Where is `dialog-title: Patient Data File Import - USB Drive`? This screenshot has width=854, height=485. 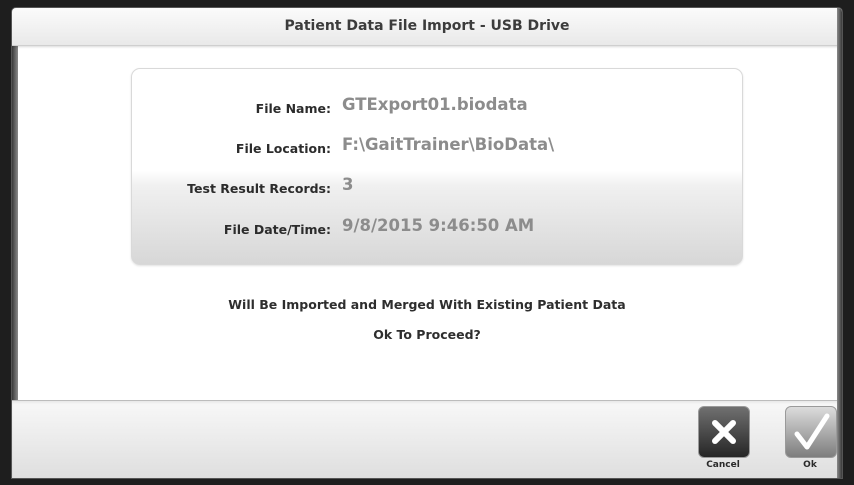
dialog-title: Patient Data File Import - USB Drive is located at coordinates (427, 26).